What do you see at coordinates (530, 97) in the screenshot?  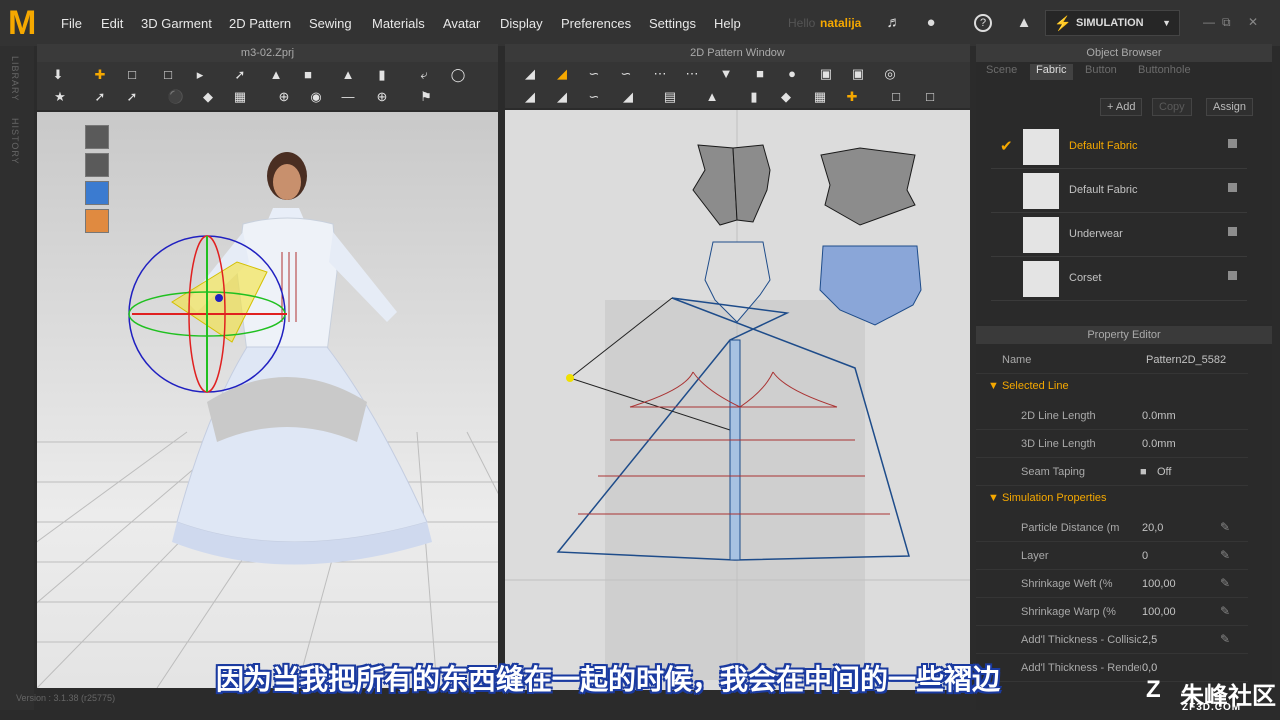 I see `trace-icon: ◢` at bounding box center [530, 97].